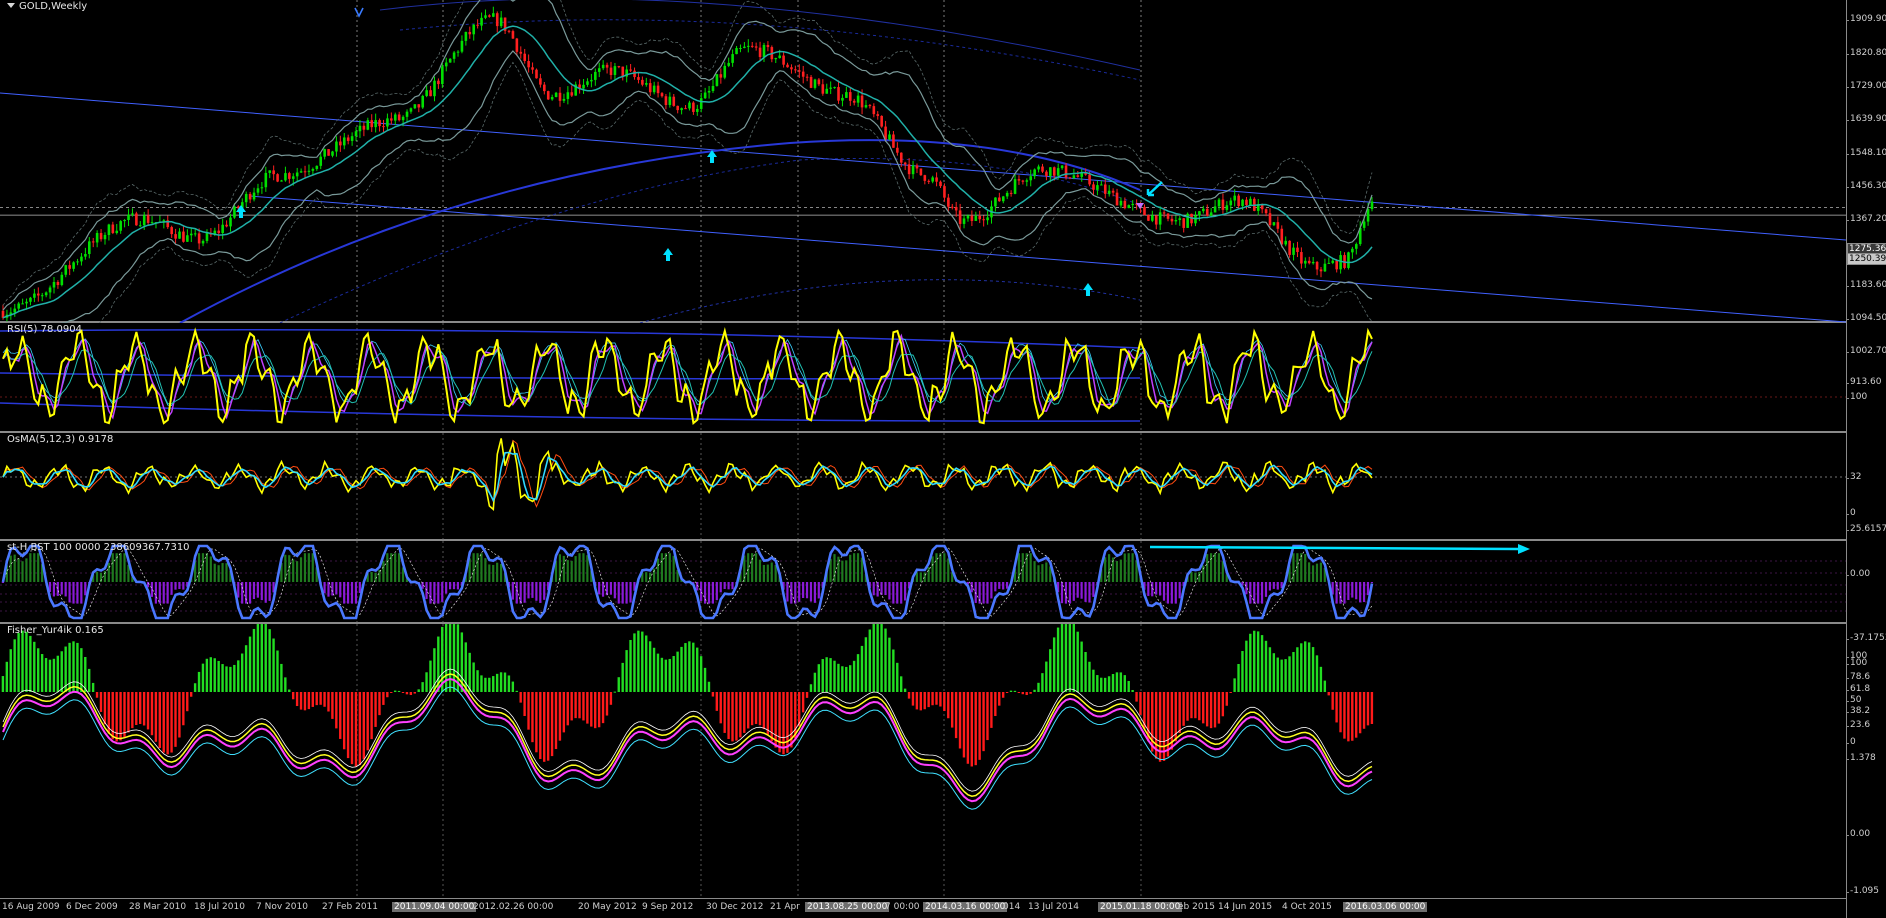  Describe the element at coordinates (1334, 548) in the screenshot. I see `projection-arrow-shaft` at that location.